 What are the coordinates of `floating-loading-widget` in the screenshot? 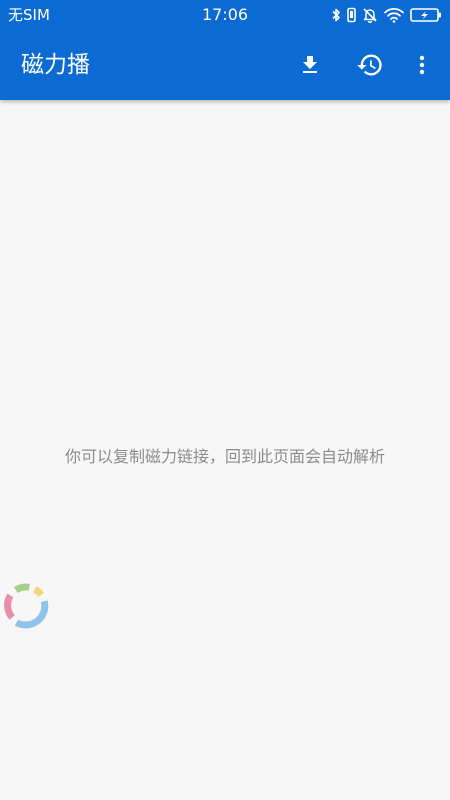 It's located at (28, 606).